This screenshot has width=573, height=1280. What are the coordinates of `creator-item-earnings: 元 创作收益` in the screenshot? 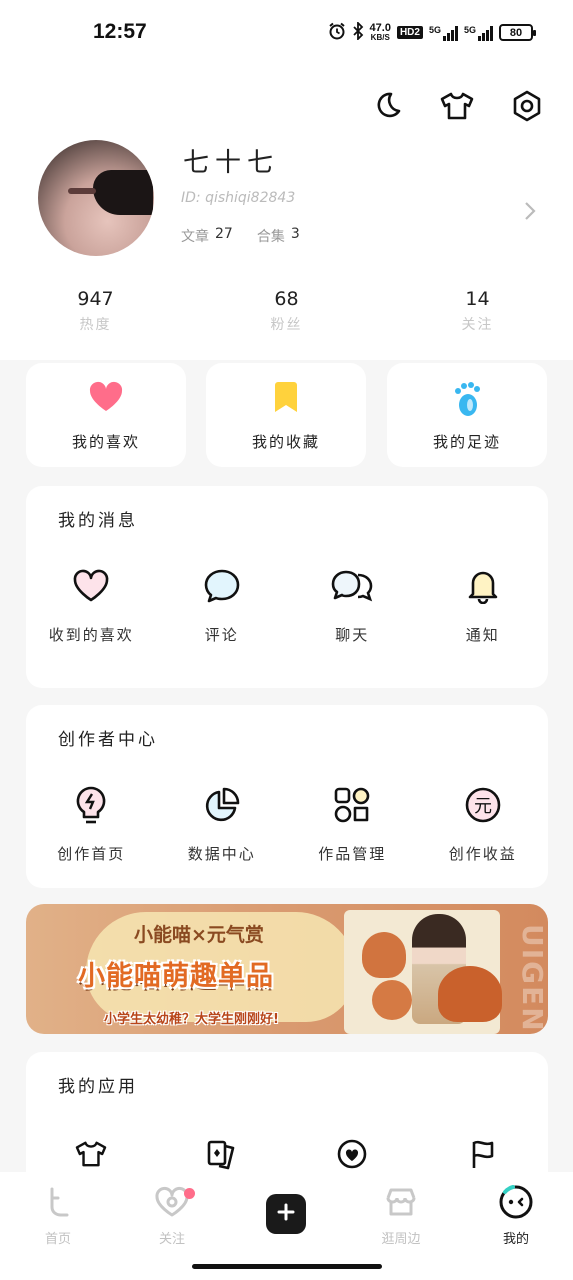 It's located at (483, 825).